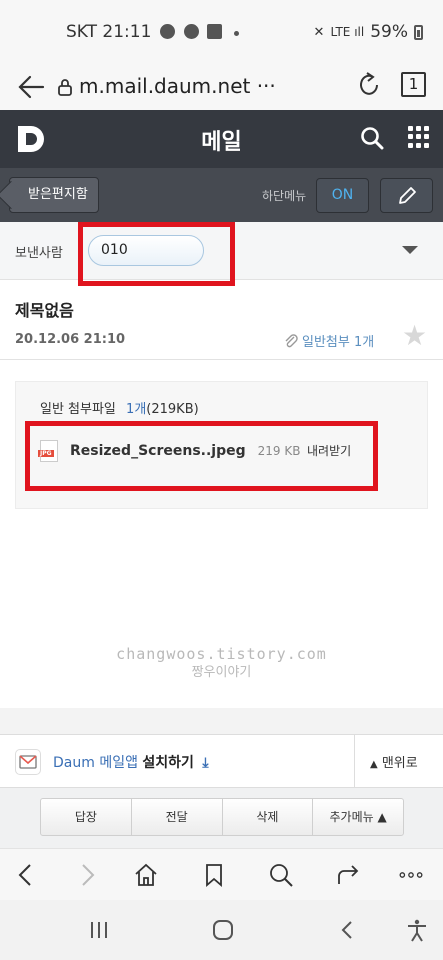 The height and width of the screenshot is (960, 443). What do you see at coordinates (201, 456) in the screenshot?
I see `highlight-box-attachment` at bounding box center [201, 456].